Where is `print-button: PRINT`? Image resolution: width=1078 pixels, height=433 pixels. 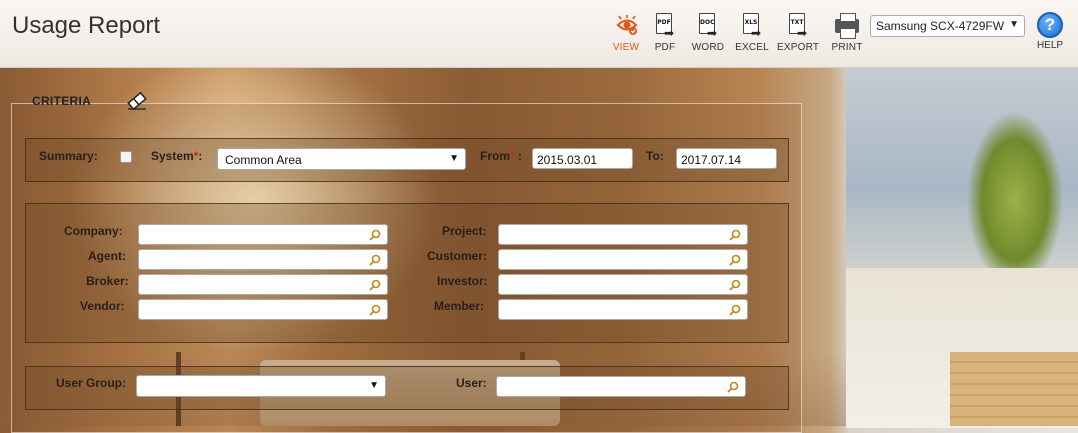 print-button: PRINT is located at coordinates (847, 32).